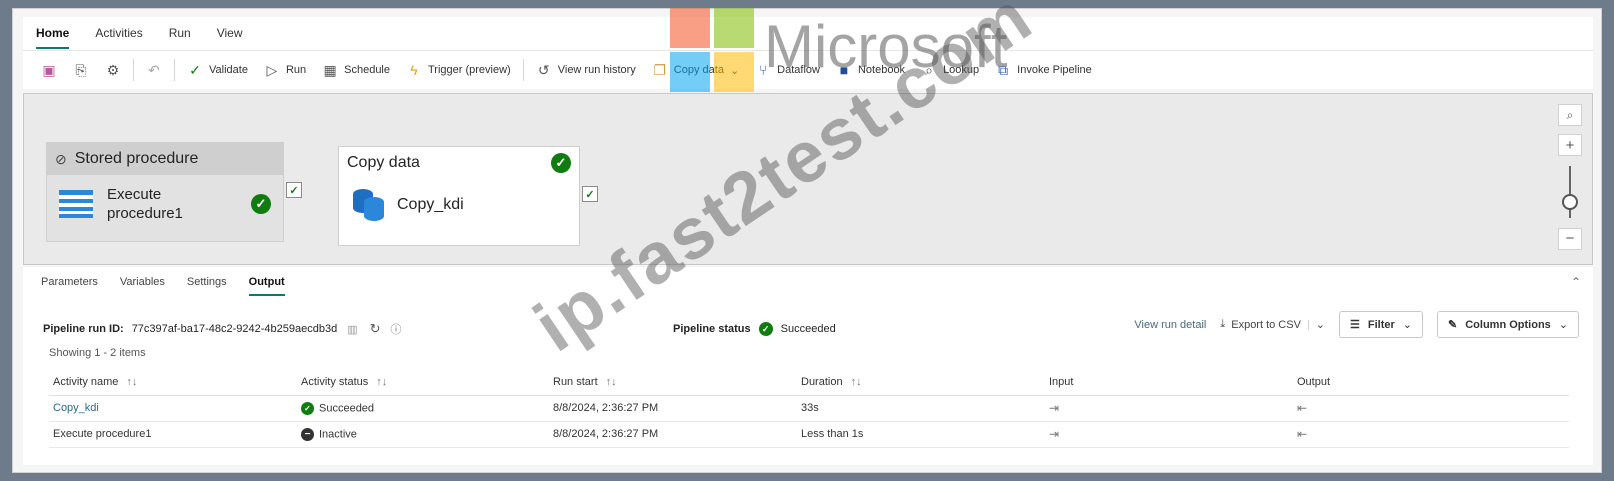 This screenshot has height=481, width=1614. I want to click on gear-icon: ⚙, so click(113, 69).